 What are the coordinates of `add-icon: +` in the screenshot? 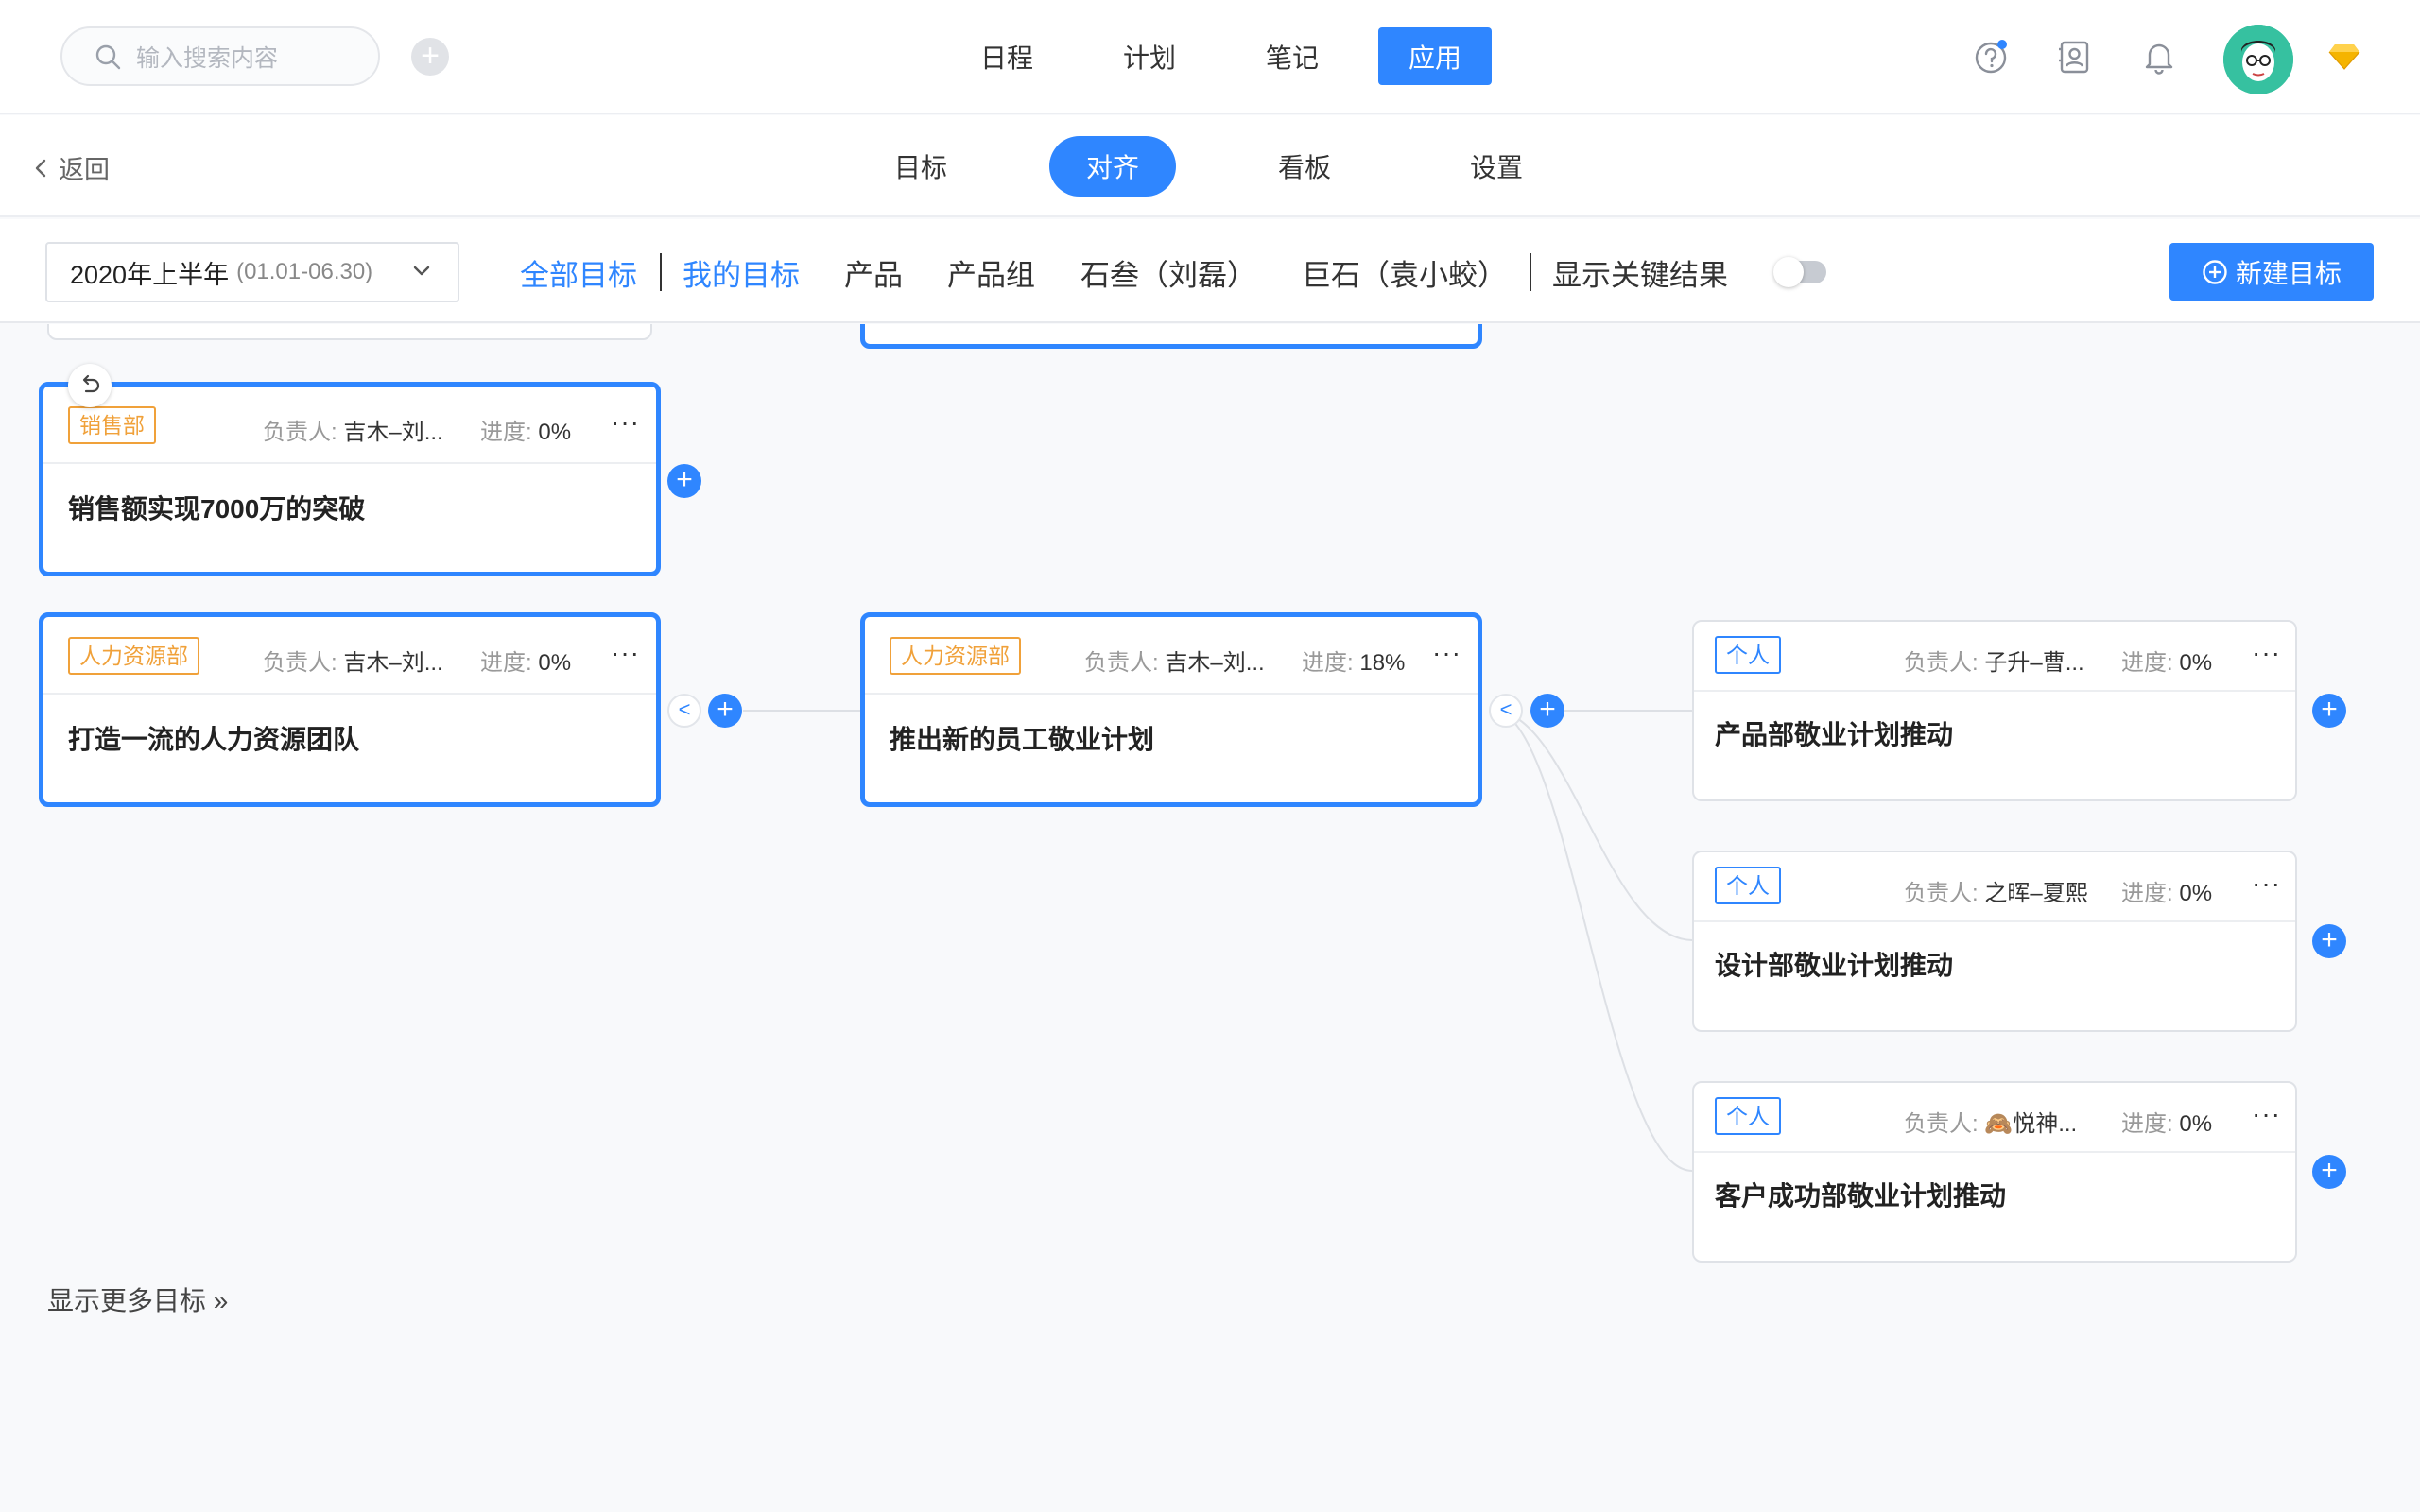 It's located at (430, 57).